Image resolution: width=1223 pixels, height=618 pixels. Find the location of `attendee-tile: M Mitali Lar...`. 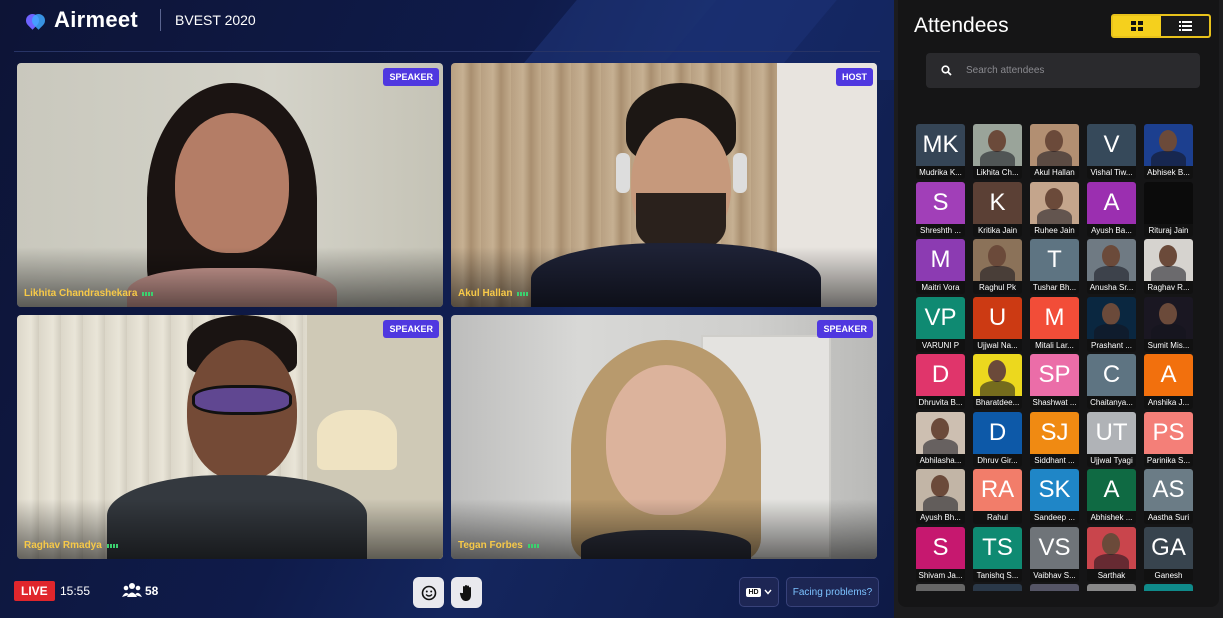

attendee-tile: M Mitali Lar... is located at coordinates (1054, 324).